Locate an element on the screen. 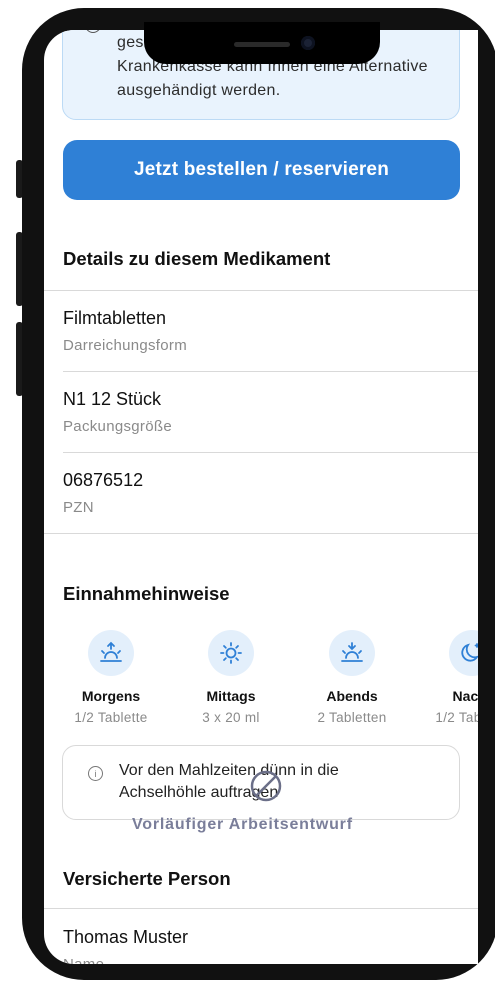 The image size is (495, 984). device-notch is located at coordinates (262, 43).